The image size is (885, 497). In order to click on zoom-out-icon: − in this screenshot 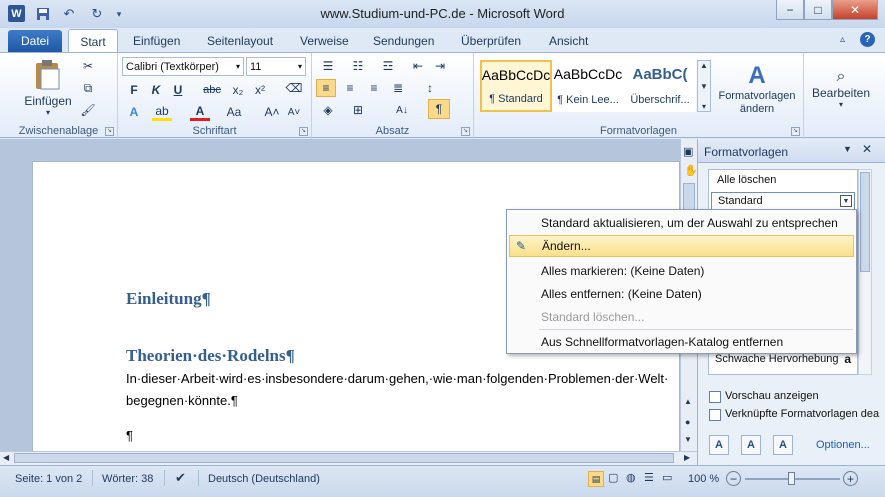, I will do `click(733, 478)`.